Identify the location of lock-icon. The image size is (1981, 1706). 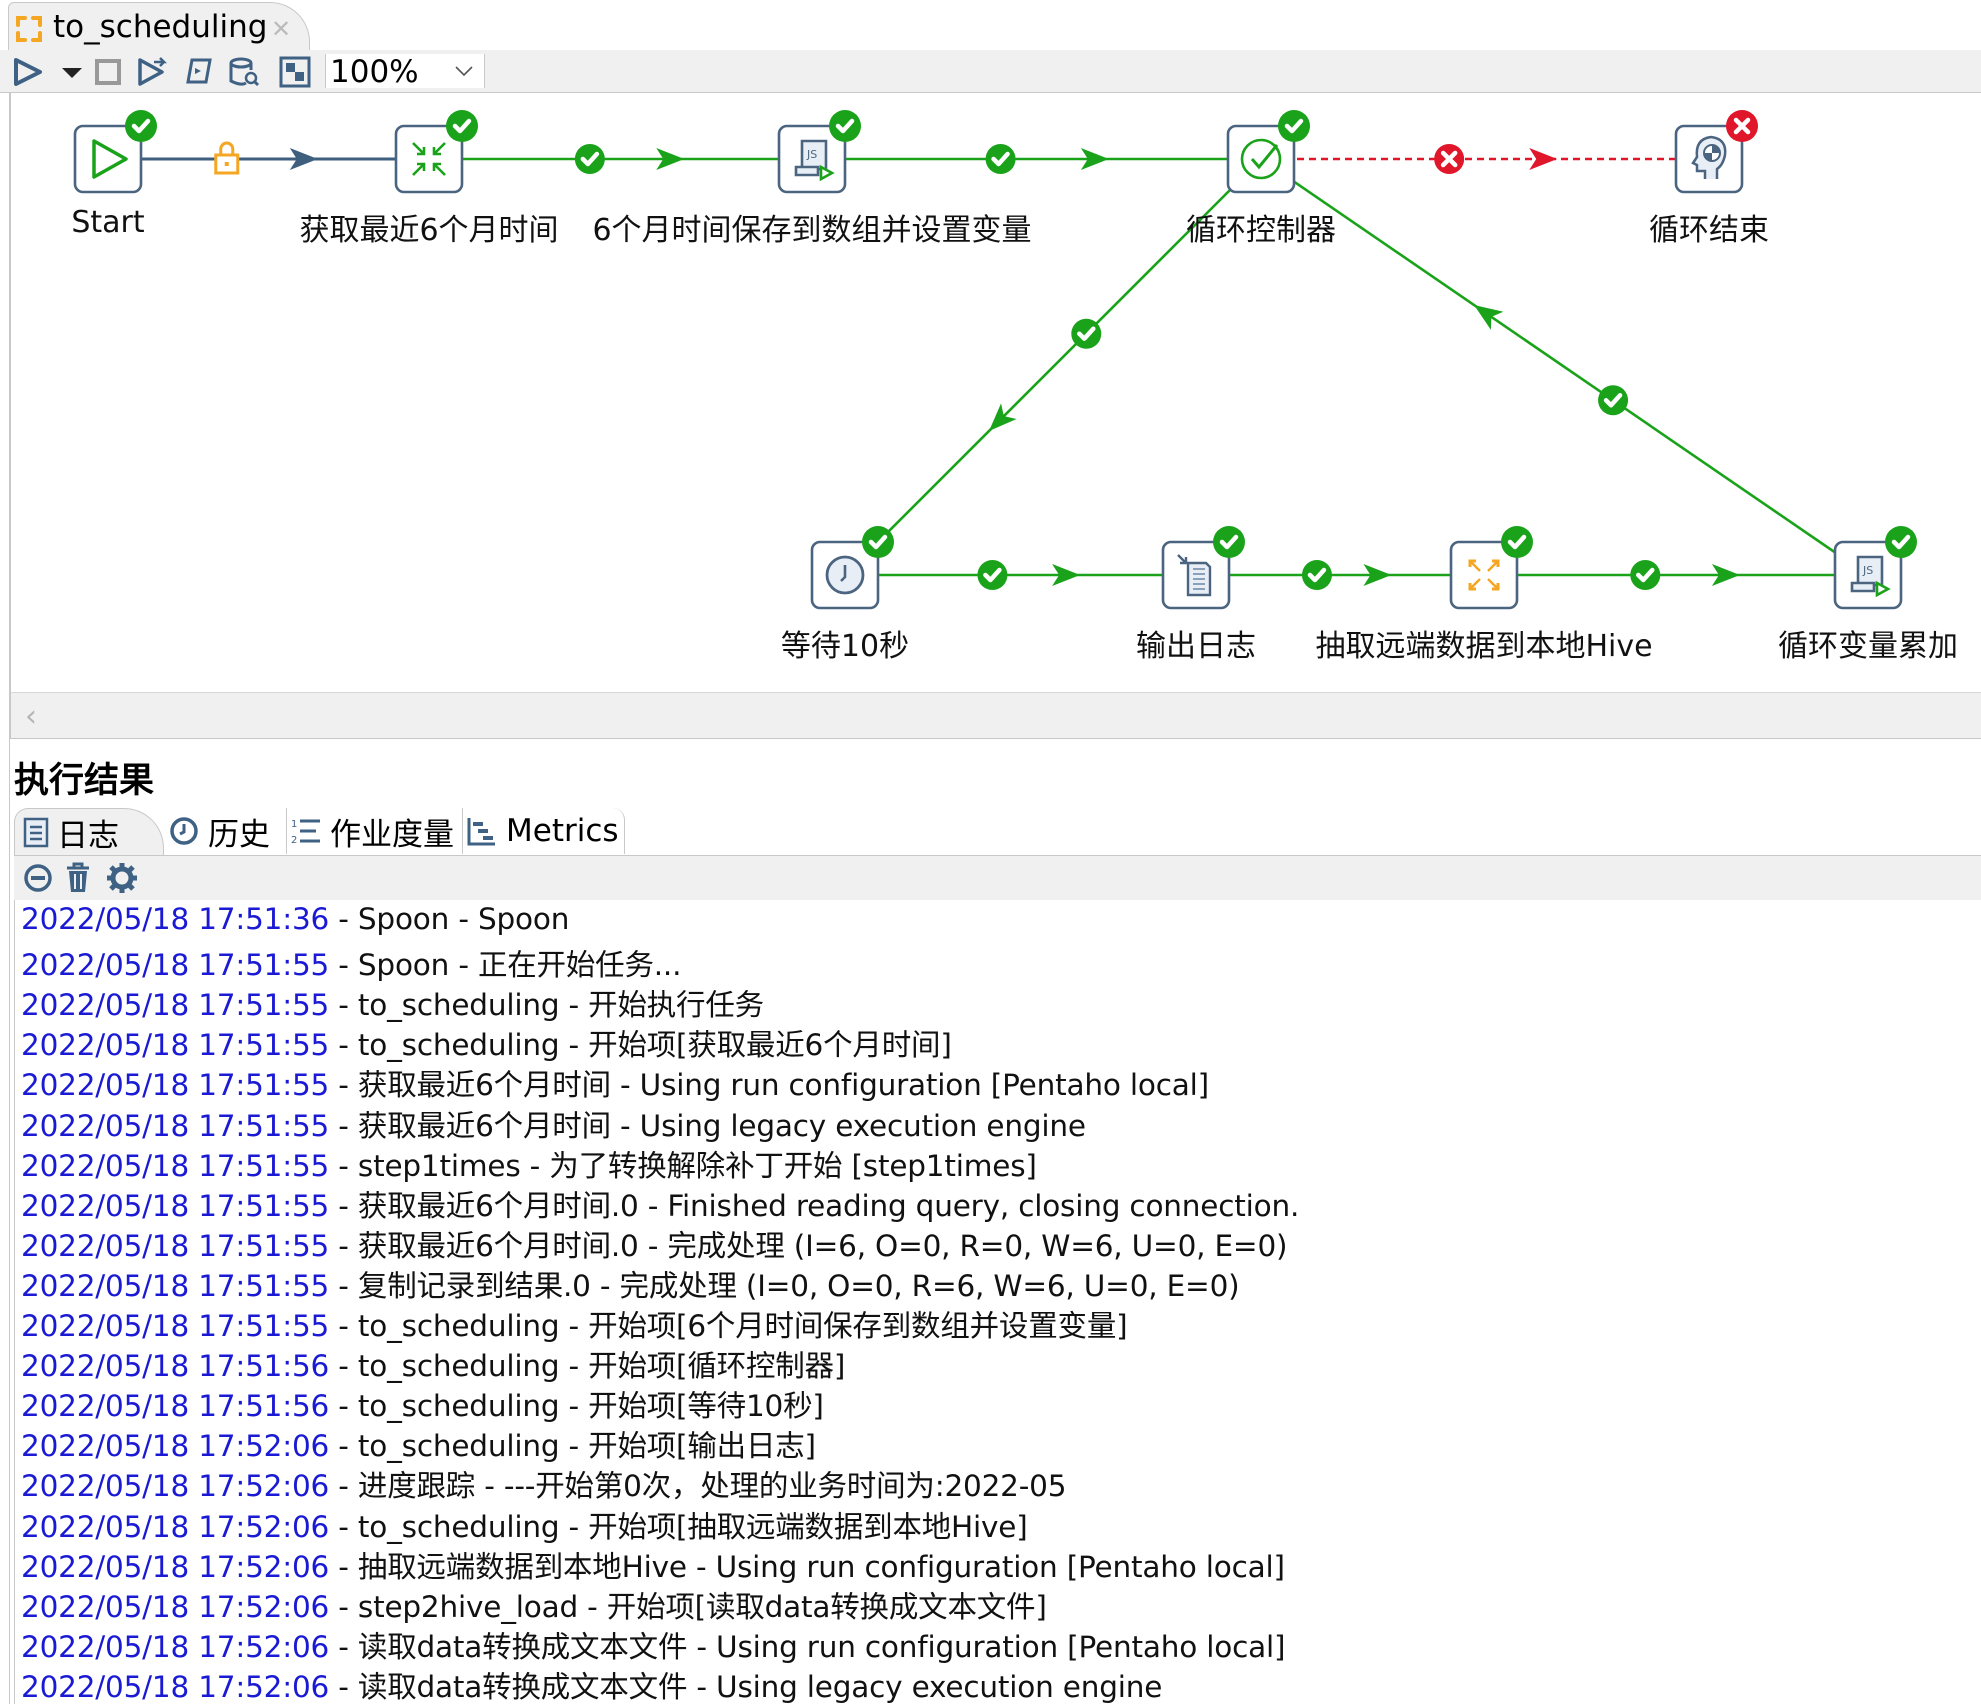
(227, 158).